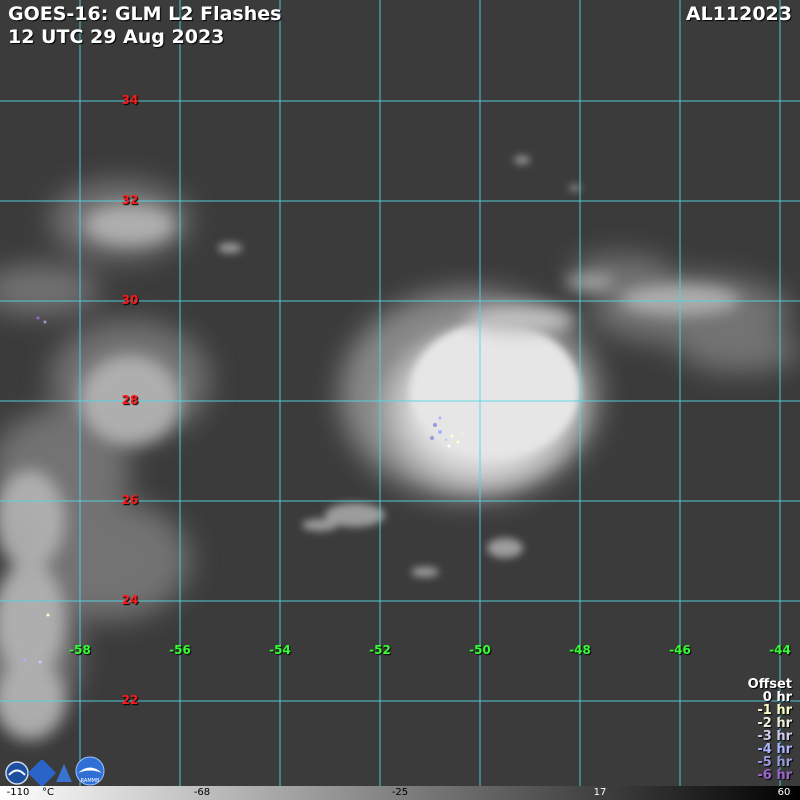  I want to click on lat-label-24: 24, so click(130, 600).